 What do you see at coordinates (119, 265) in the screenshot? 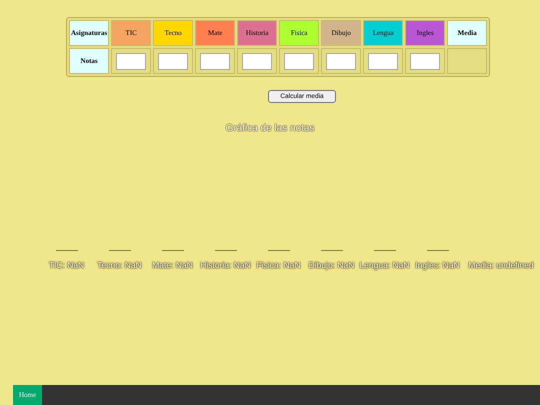
I see `bar-label: Tecno: NaN` at bounding box center [119, 265].